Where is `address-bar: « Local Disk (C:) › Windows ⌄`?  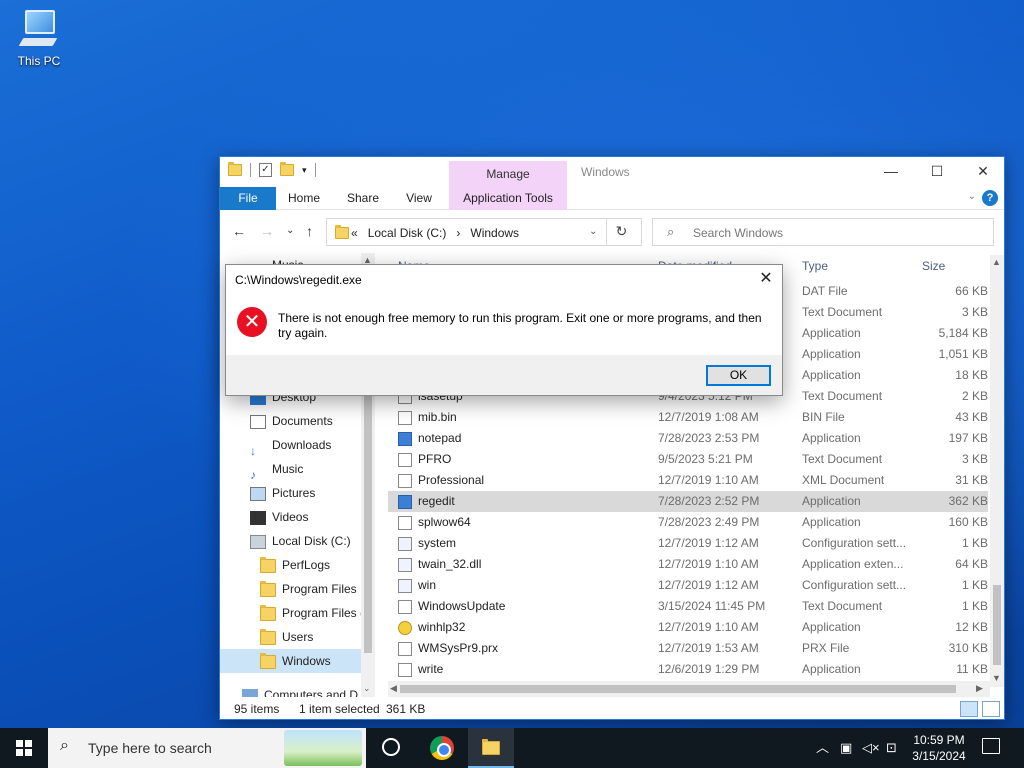 address-bar: « Local Disk (C:) › Windows ⌄ is located at coordinates (484, 232).